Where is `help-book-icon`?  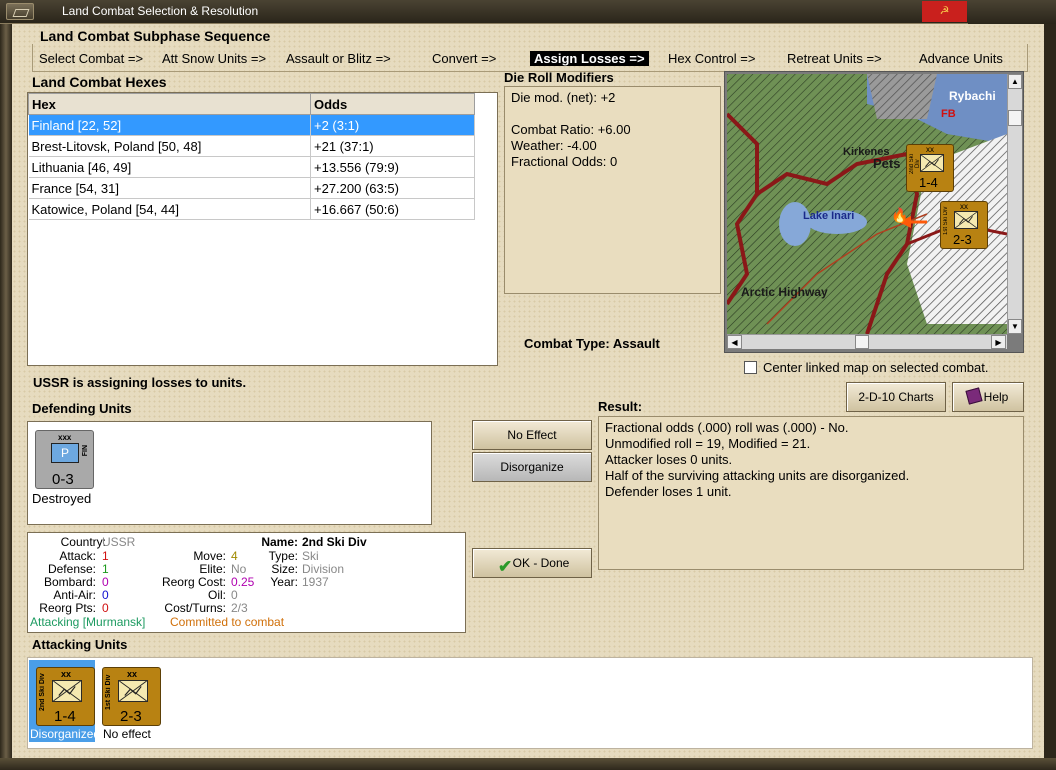
help-book-icon is located at coordinates (974, 396).